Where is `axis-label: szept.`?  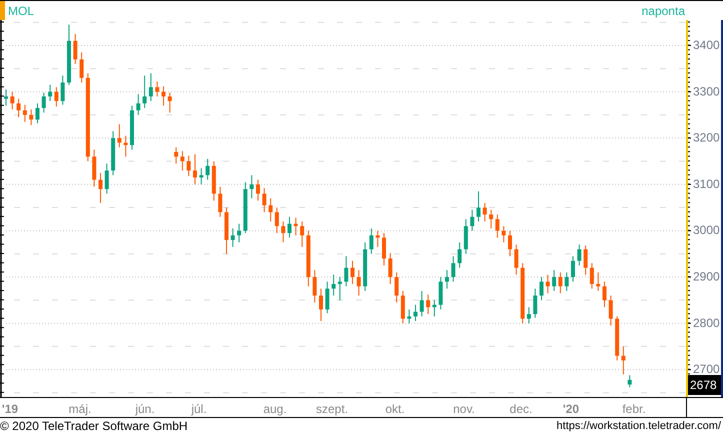 axis-label: szept. is located at coordinates (332, 409).